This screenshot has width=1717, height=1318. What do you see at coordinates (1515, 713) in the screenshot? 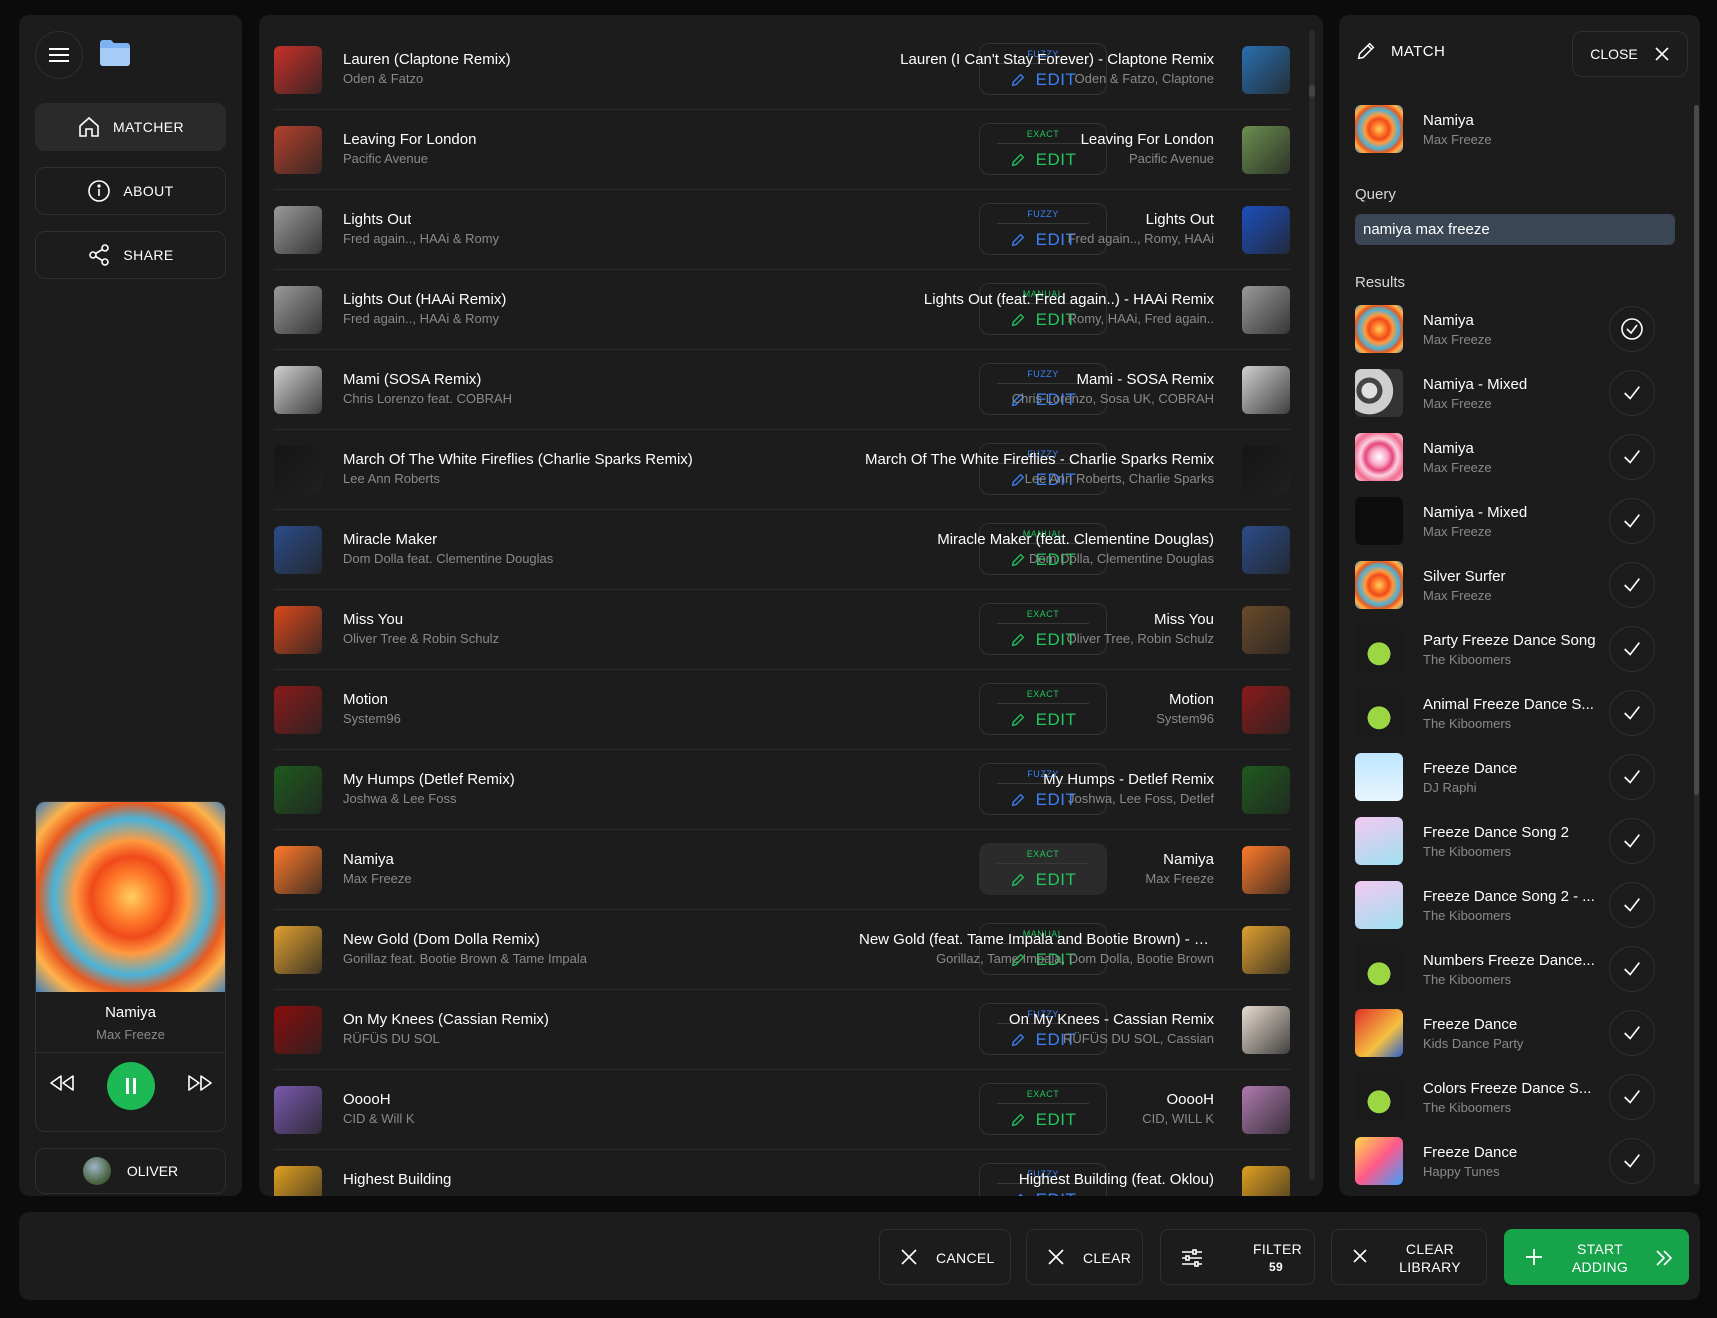
I see `result-item: Animal Freeze Dance S... The Kiboomers` at bounding box center [1515, 713].